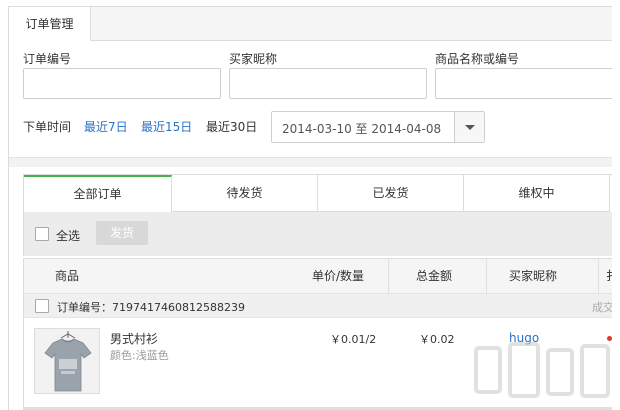 The image size is (620, 410). I want to click on ship-button: 发货, so click(122, 233).